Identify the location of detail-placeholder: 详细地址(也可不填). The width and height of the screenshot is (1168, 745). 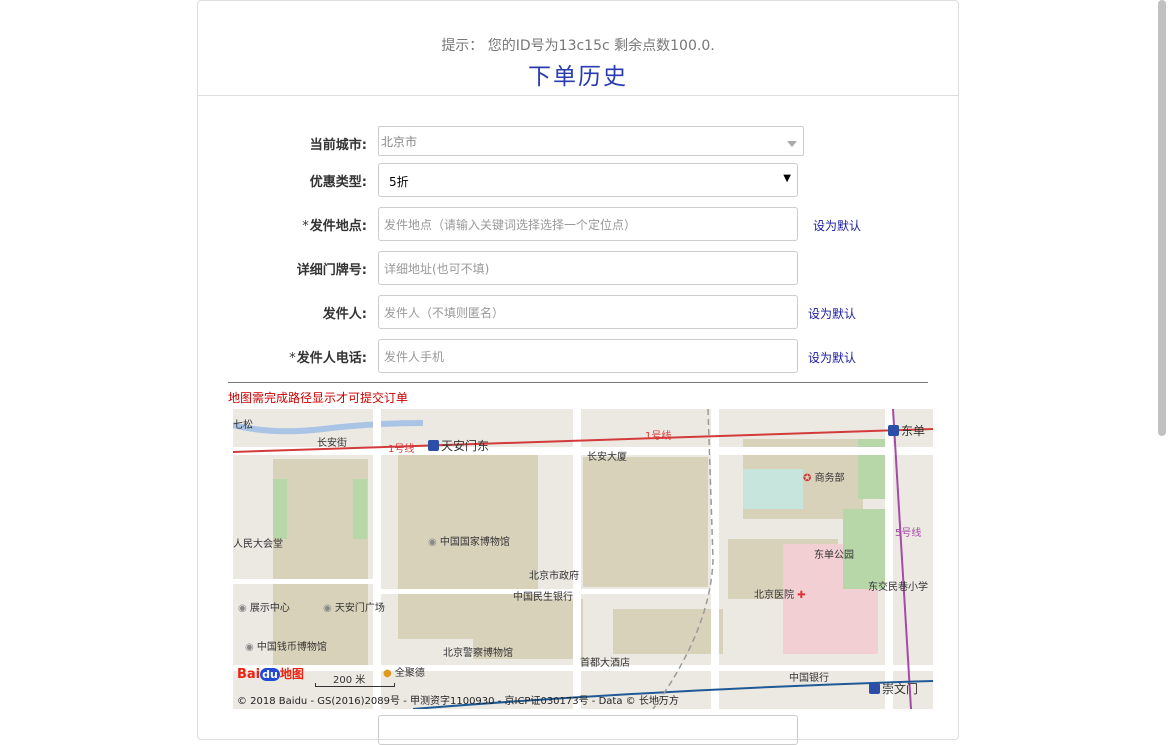
(437, 269).